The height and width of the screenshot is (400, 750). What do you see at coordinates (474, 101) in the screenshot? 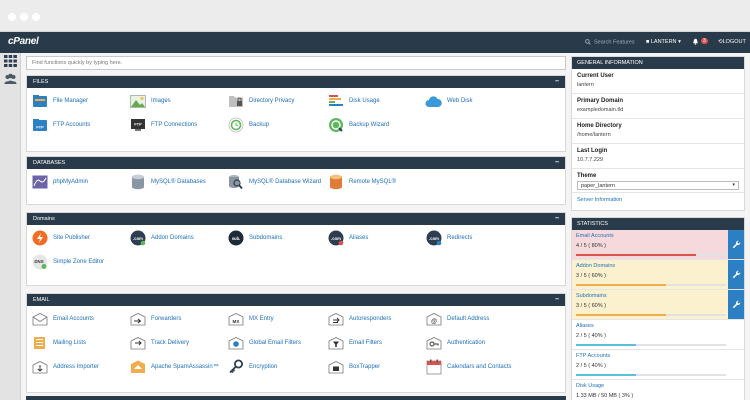
I see `feature-item: Web Disk` at bounding box center [474, 101].